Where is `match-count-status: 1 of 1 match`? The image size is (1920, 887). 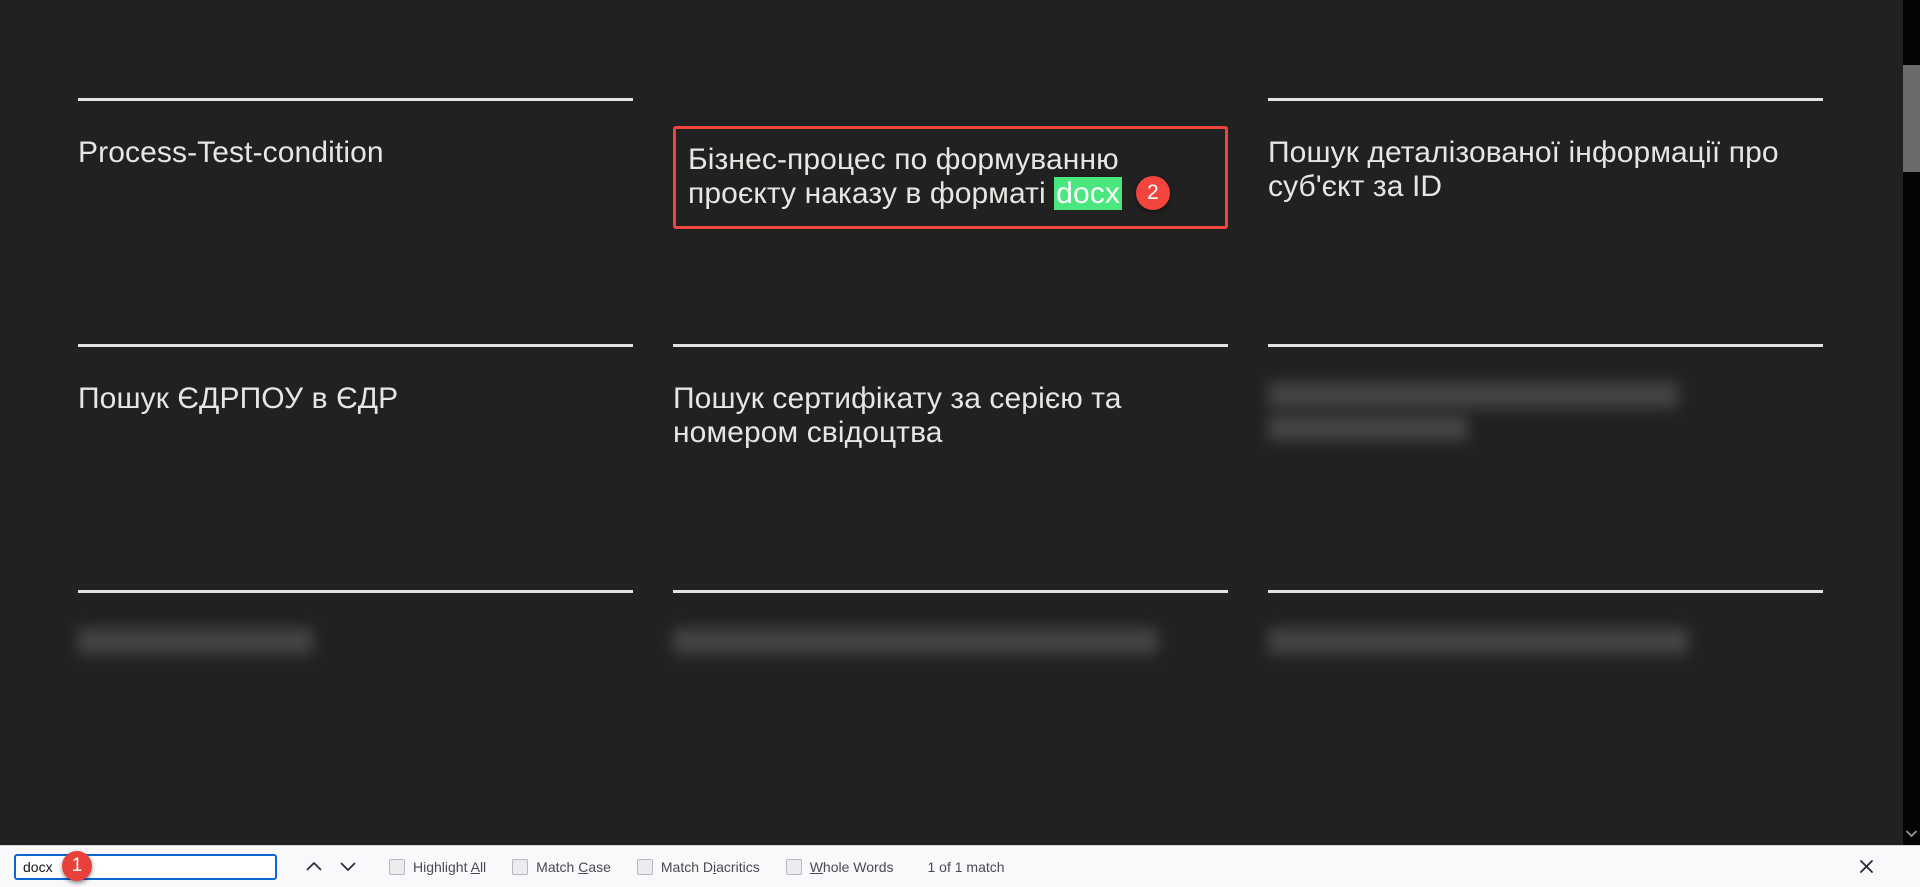 match-count-status: 1 of 1 match is located at coordinates (966, 866).